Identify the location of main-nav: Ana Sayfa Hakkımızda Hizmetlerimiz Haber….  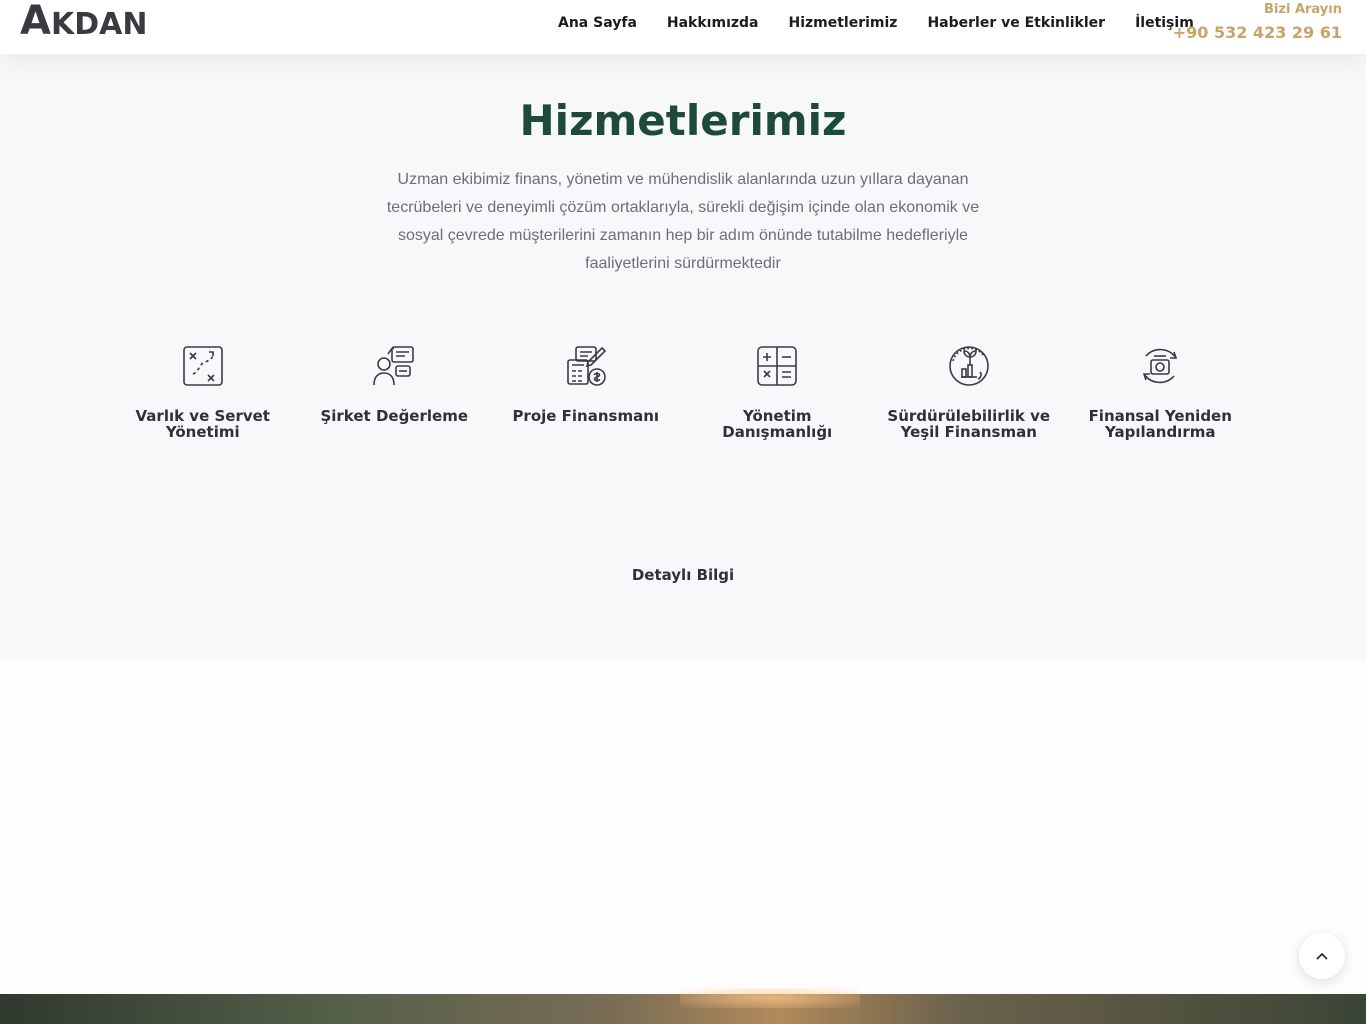
(876, 23).